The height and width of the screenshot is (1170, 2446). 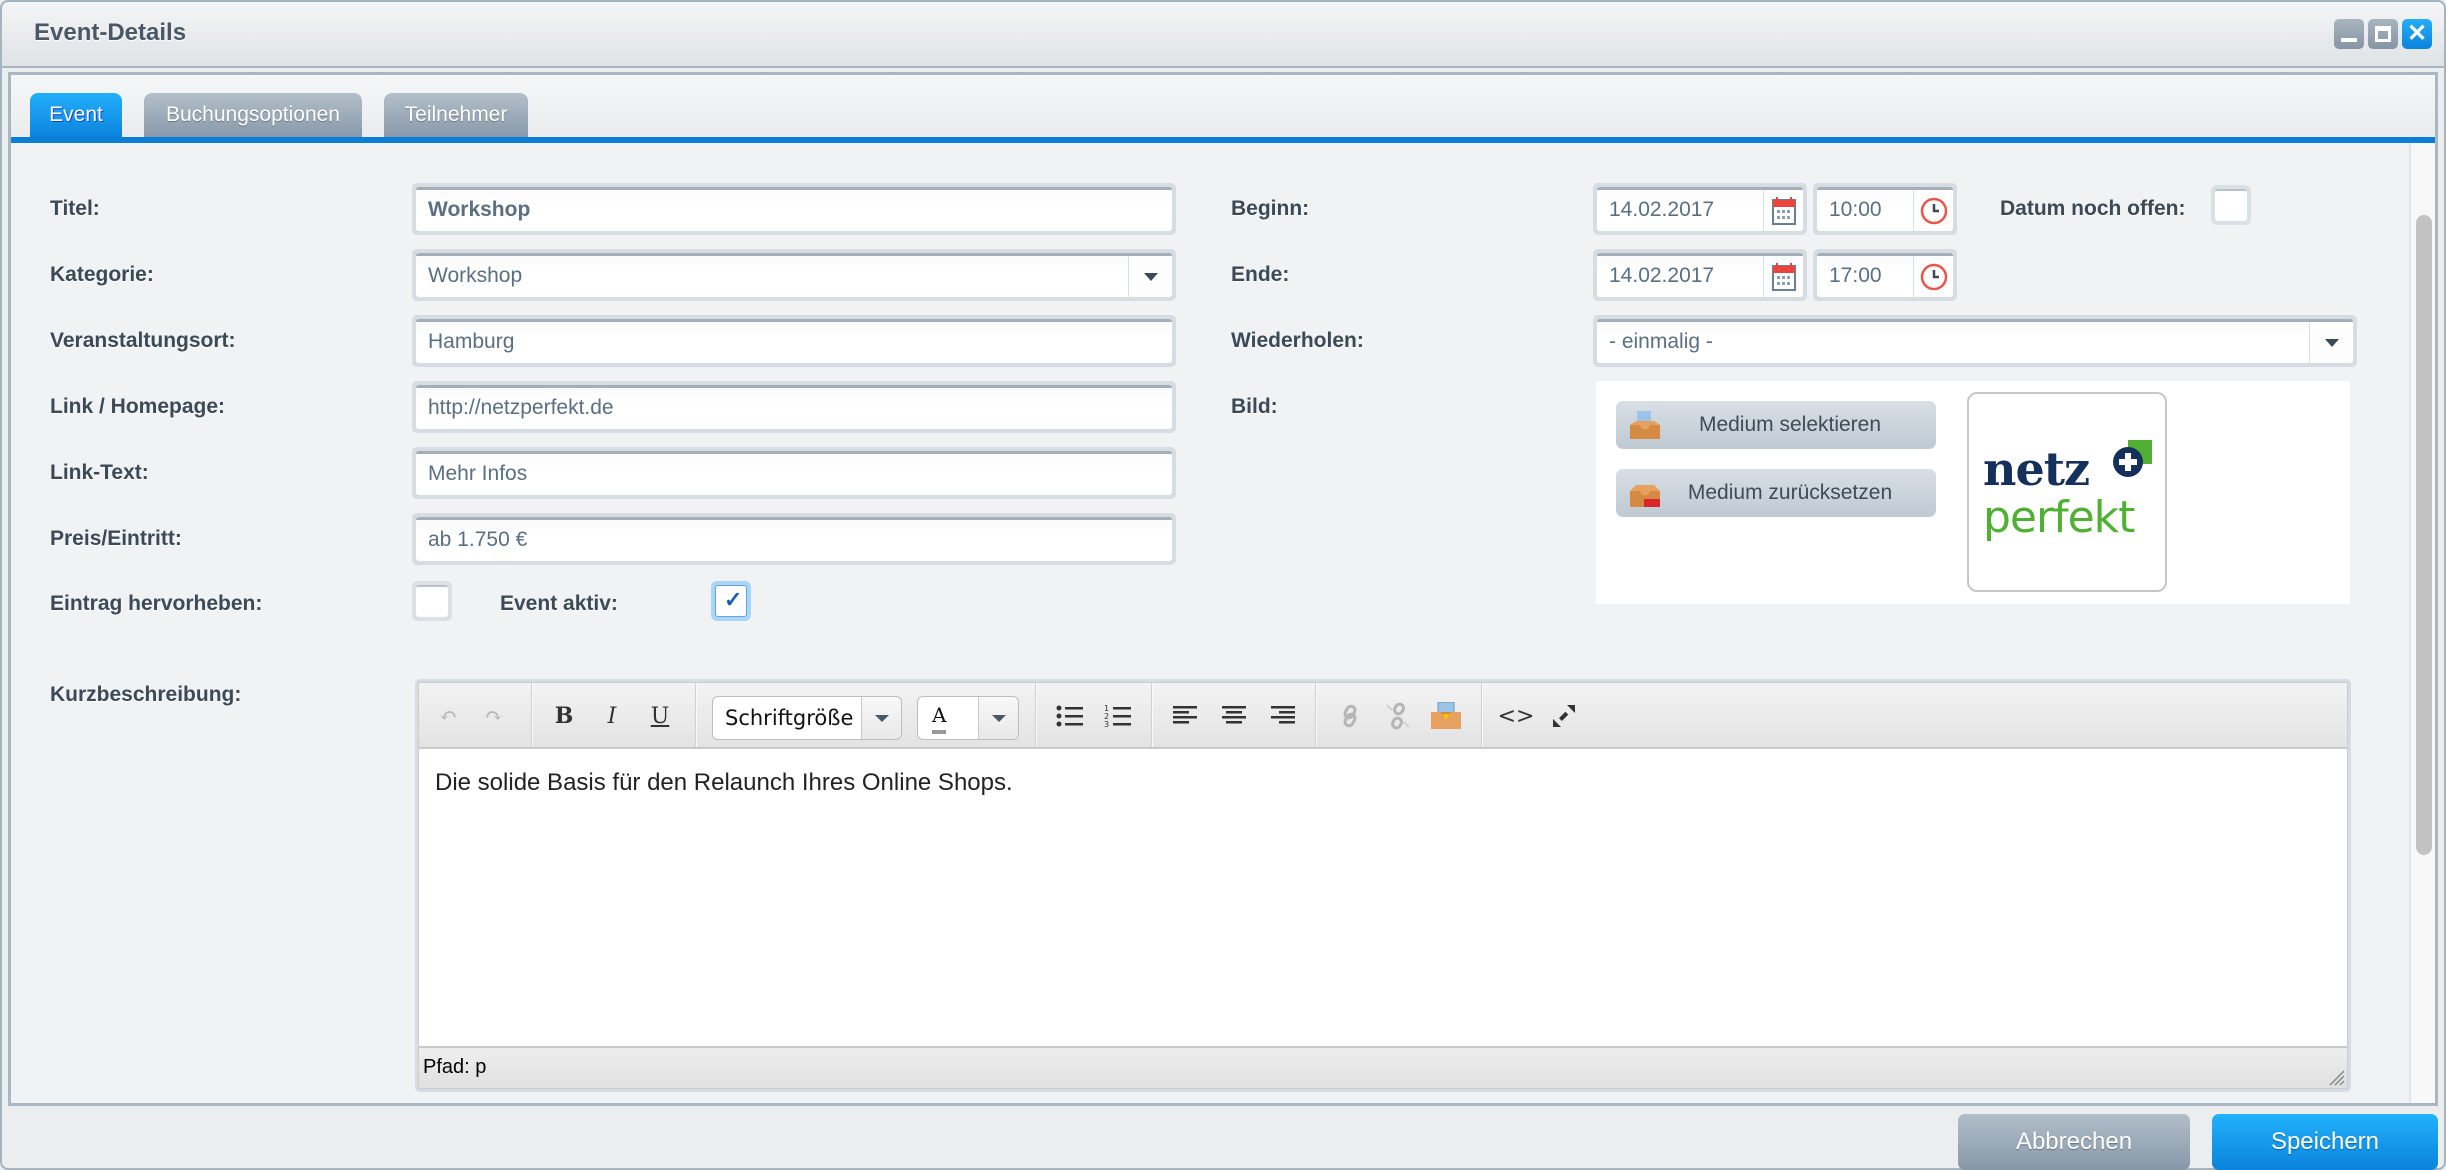 I want to click on fullscreen-icon, so click(x=1564, y=716).